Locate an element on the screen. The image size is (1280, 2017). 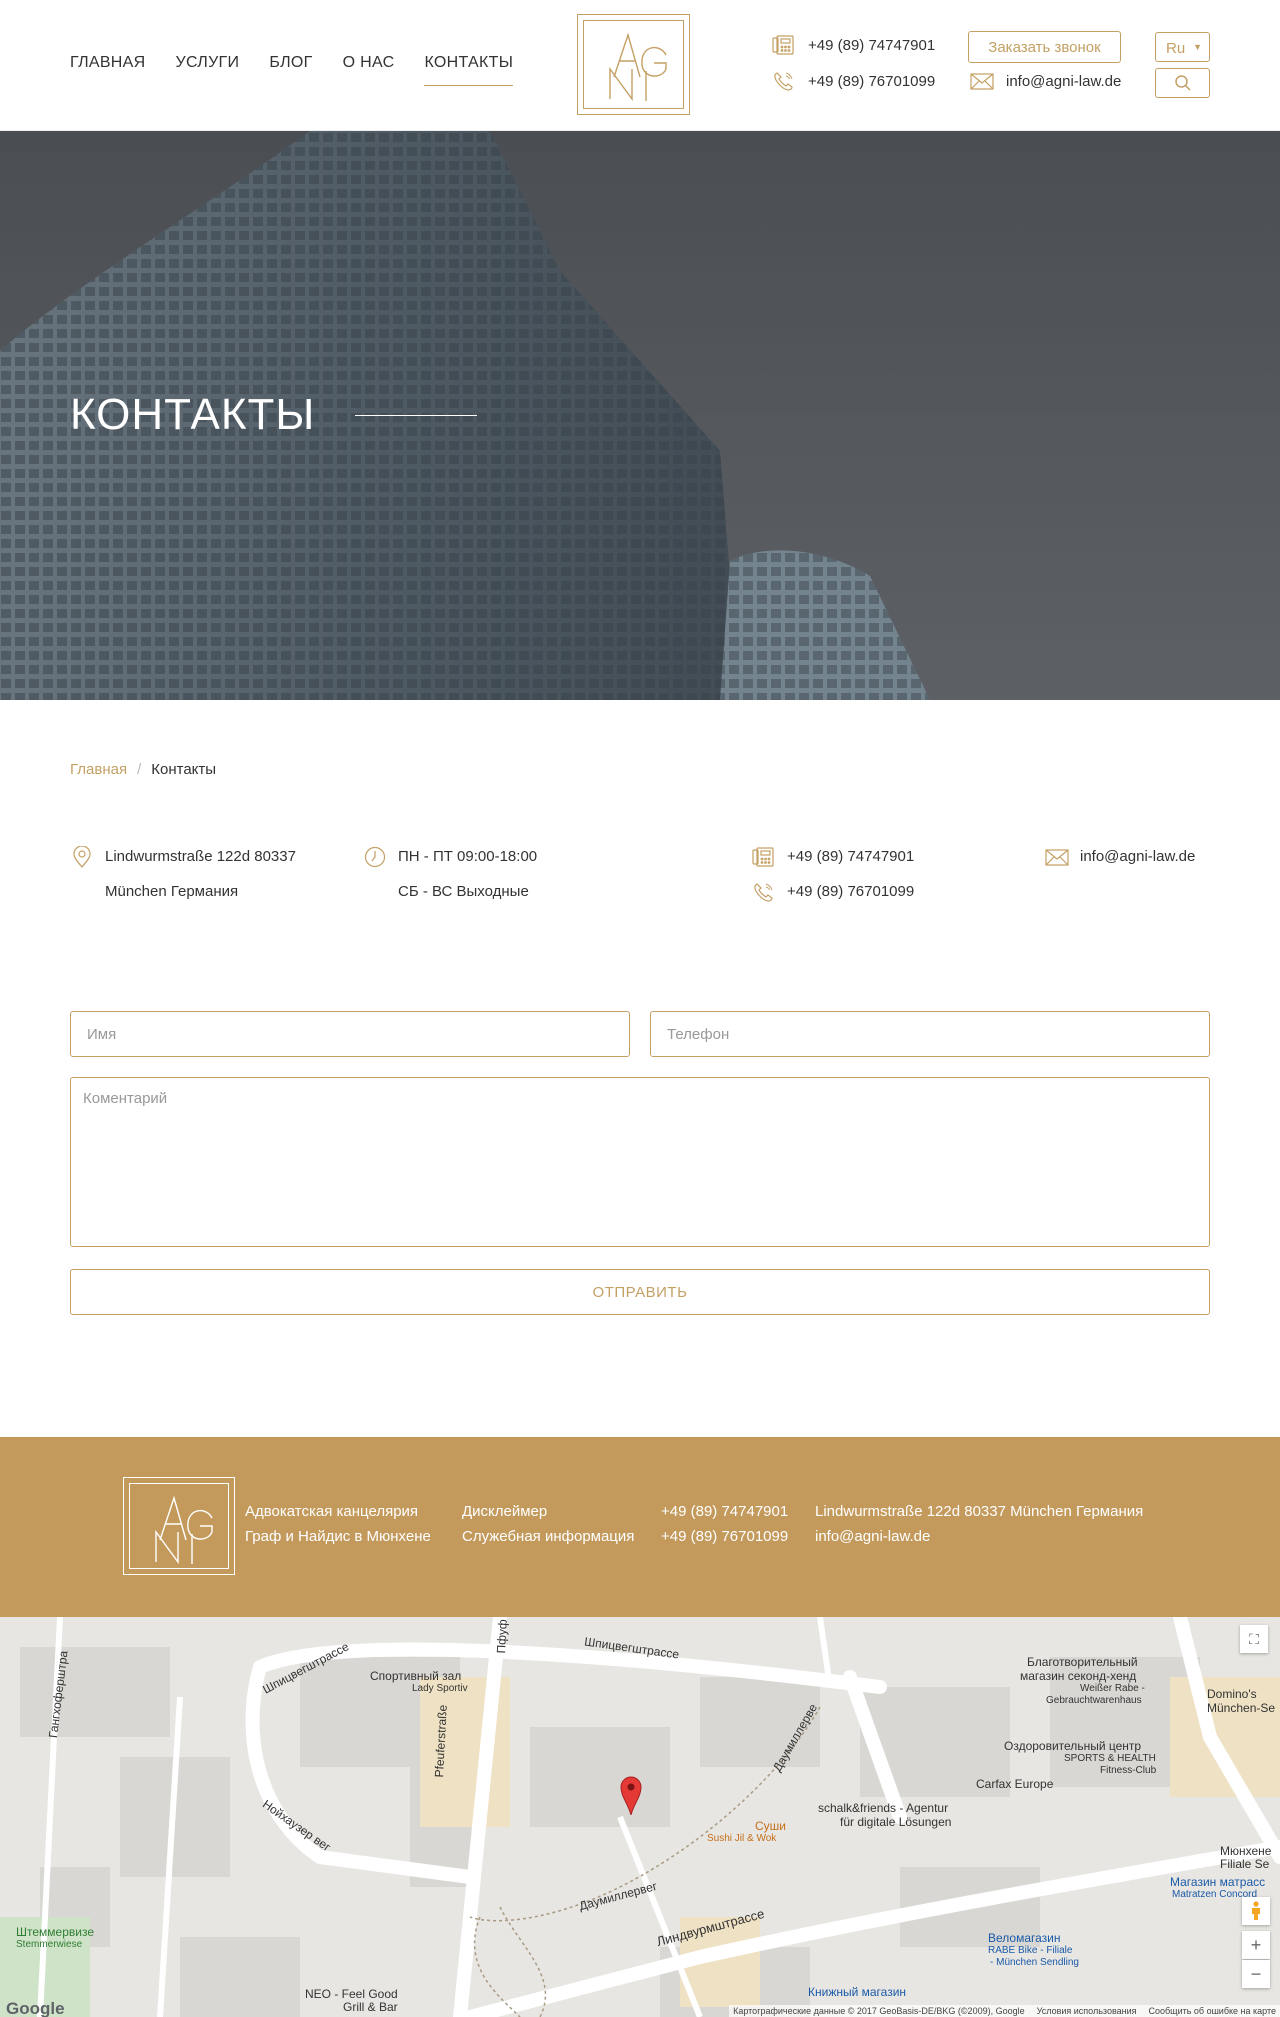
hours-weekdays: ПН - ПТ 09:00-18:00 is located at coordinates (468, 856).